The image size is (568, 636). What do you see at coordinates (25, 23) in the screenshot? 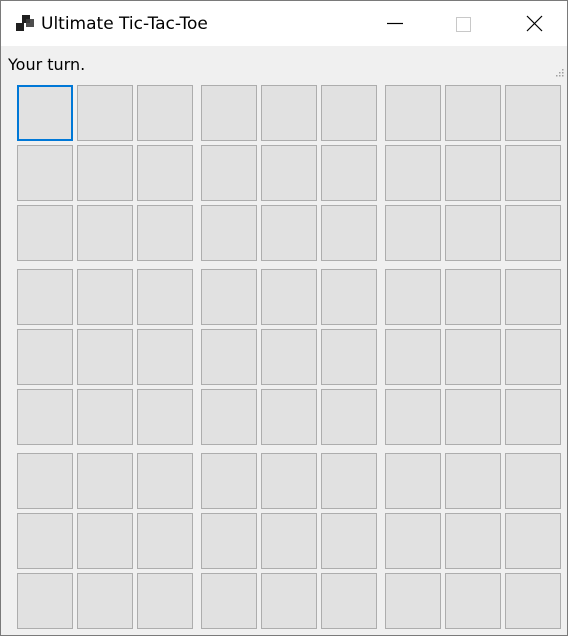
I see `app-icon` at bounding box center [25, 23].